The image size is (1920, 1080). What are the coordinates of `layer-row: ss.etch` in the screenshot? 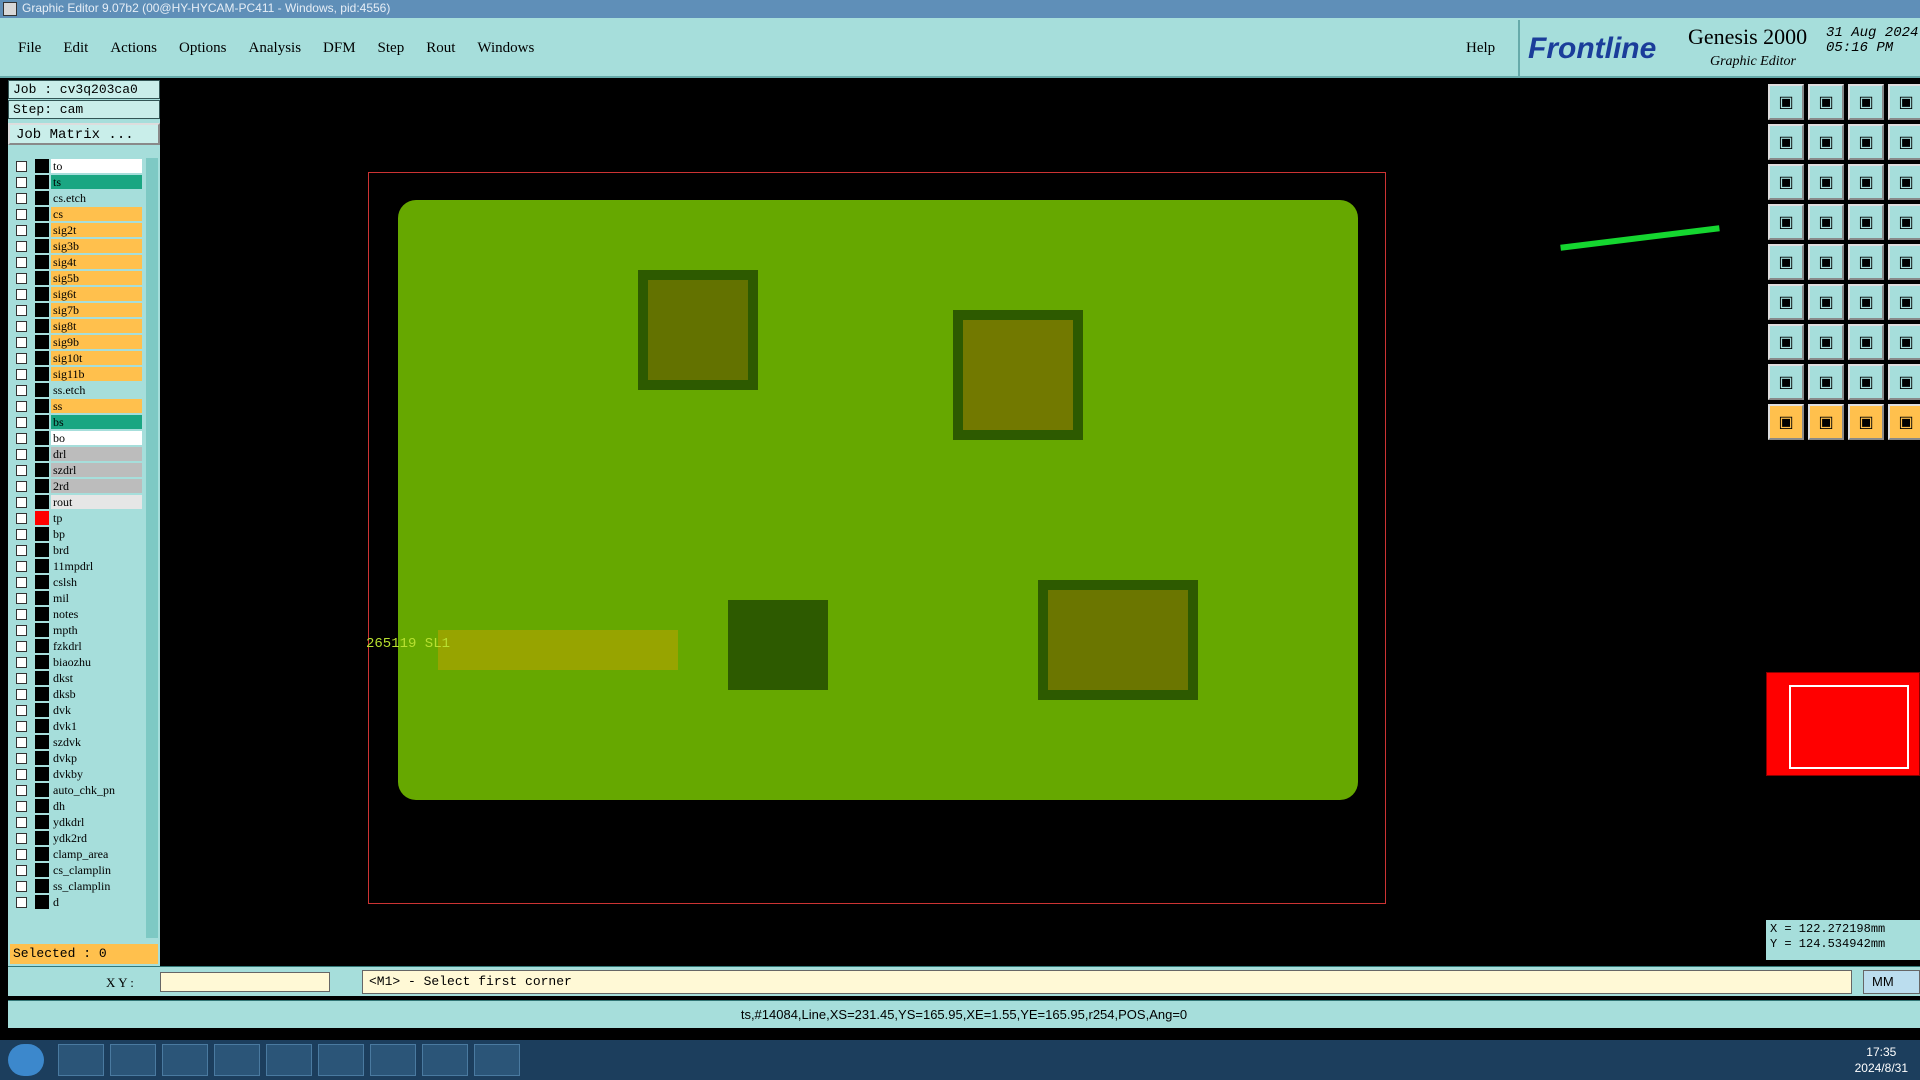 It's located at (77, 390).